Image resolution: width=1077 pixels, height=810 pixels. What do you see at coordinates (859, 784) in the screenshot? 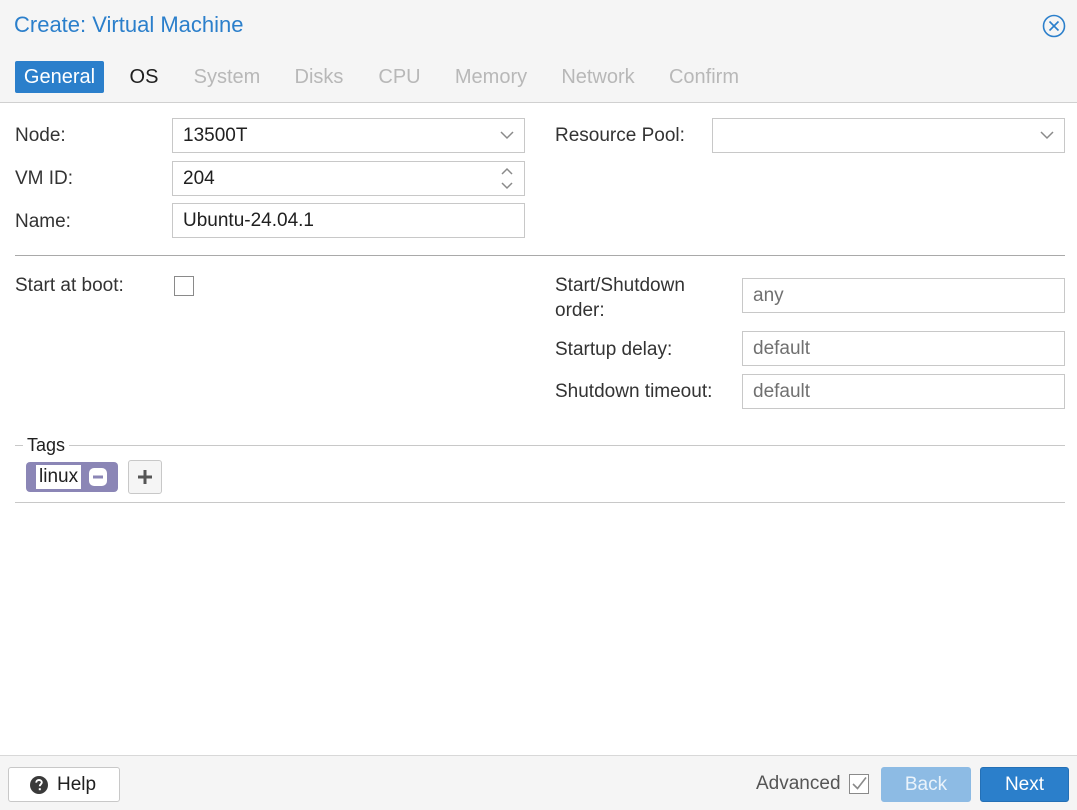
I see `advanced-checkbox` at bounding box center [859, 784].